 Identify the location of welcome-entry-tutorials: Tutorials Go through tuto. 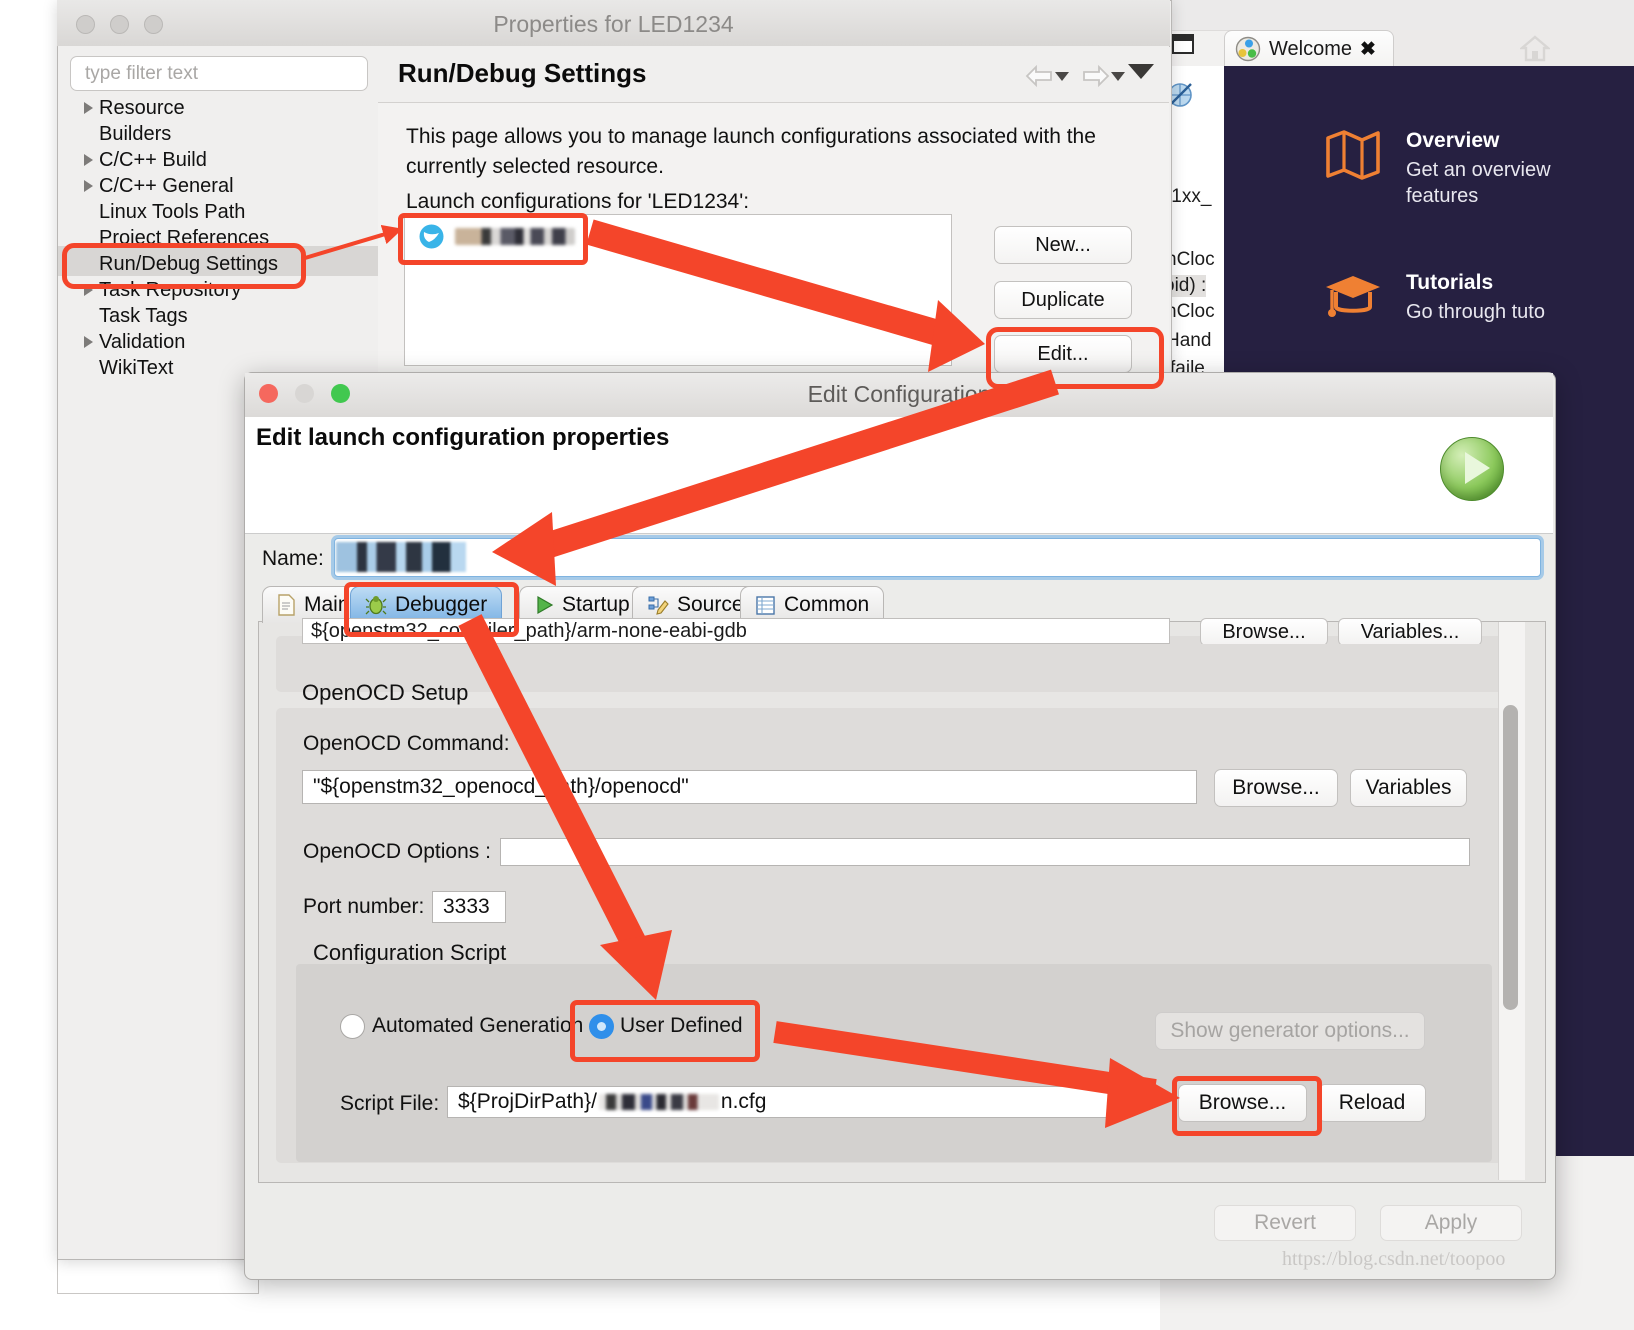
(1434, 297).